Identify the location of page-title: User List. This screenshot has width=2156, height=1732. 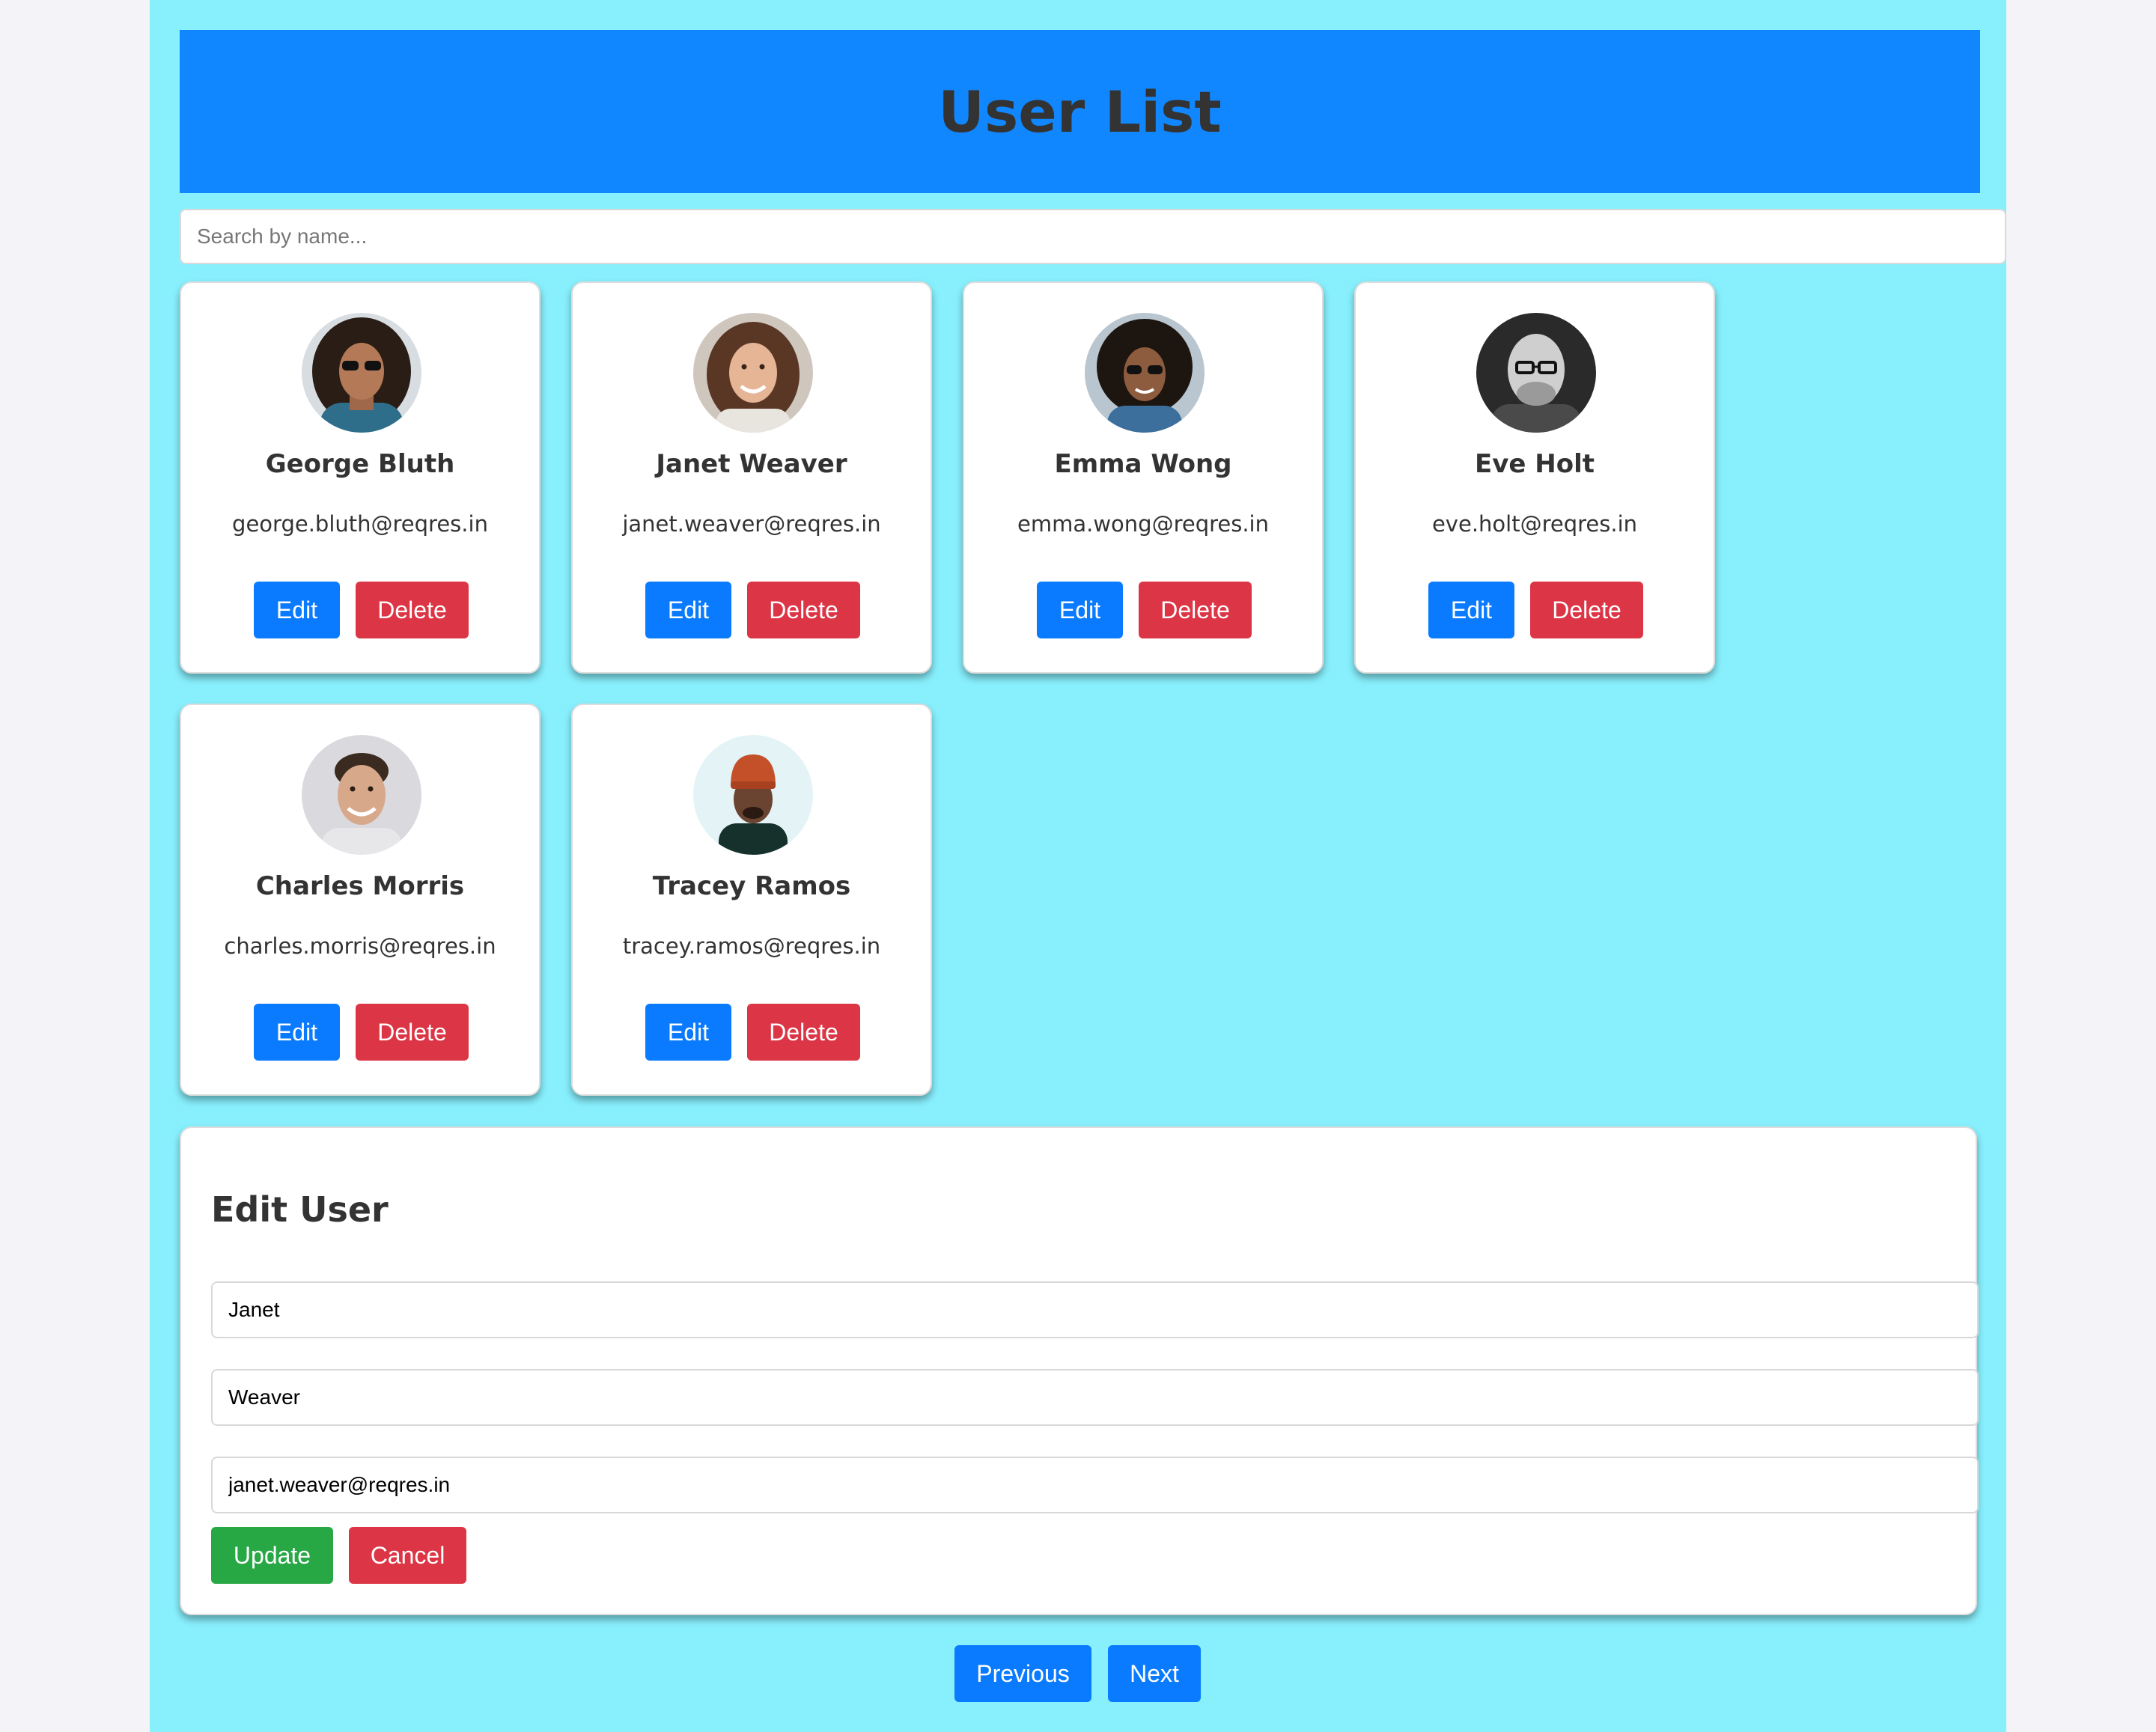
(1080, 111).